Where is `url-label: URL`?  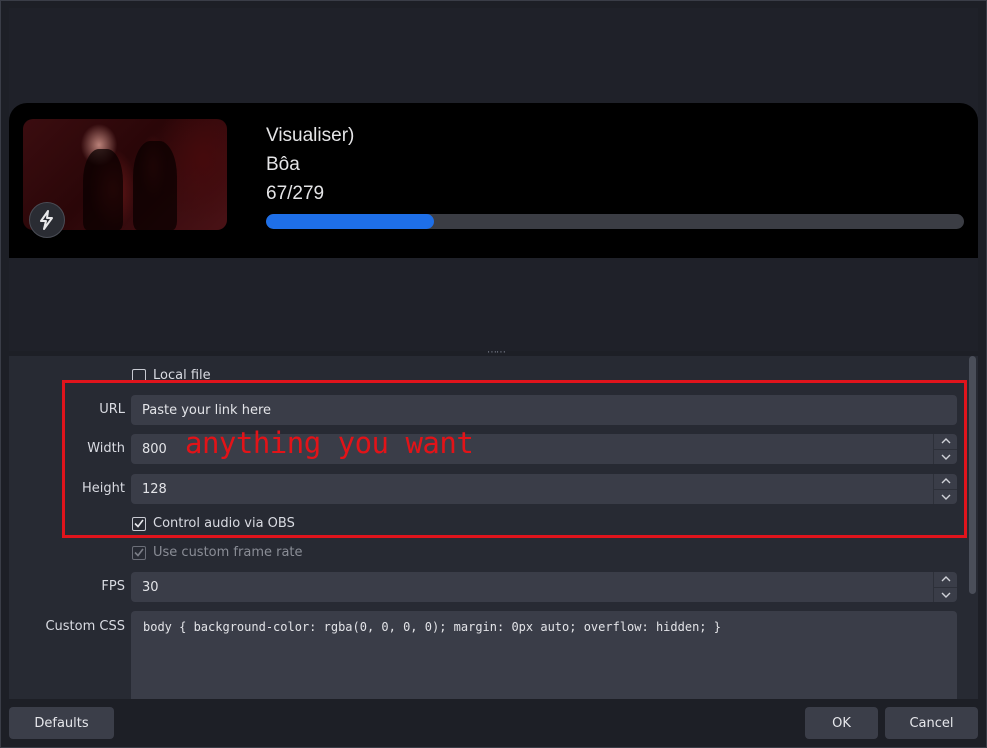 url-label: URL is located at coordinates (112, 409).